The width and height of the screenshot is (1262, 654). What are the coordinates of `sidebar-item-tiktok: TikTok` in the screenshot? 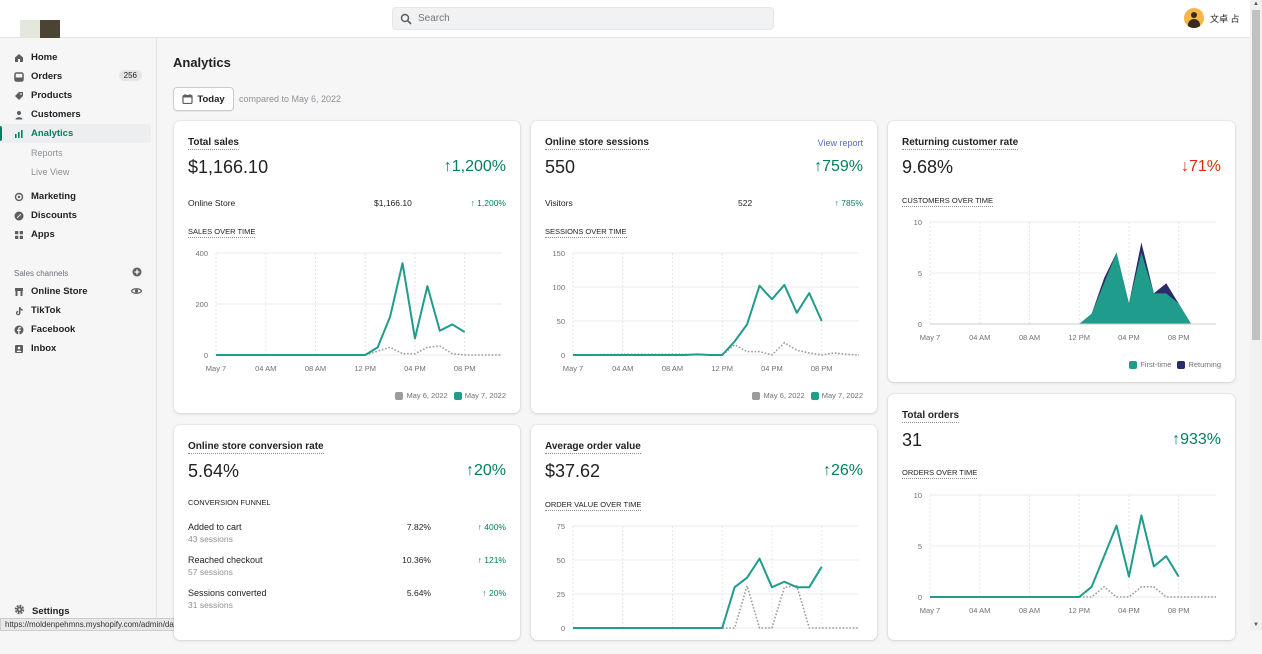 It's located at (75, 310).